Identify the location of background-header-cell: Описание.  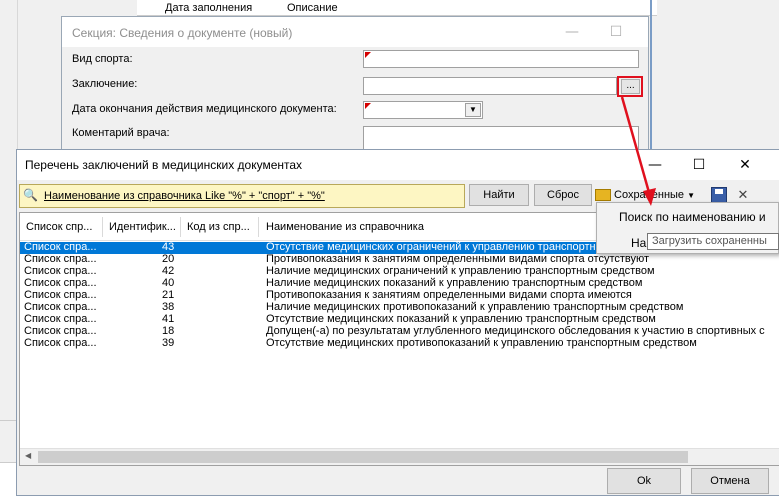
(312, 8).